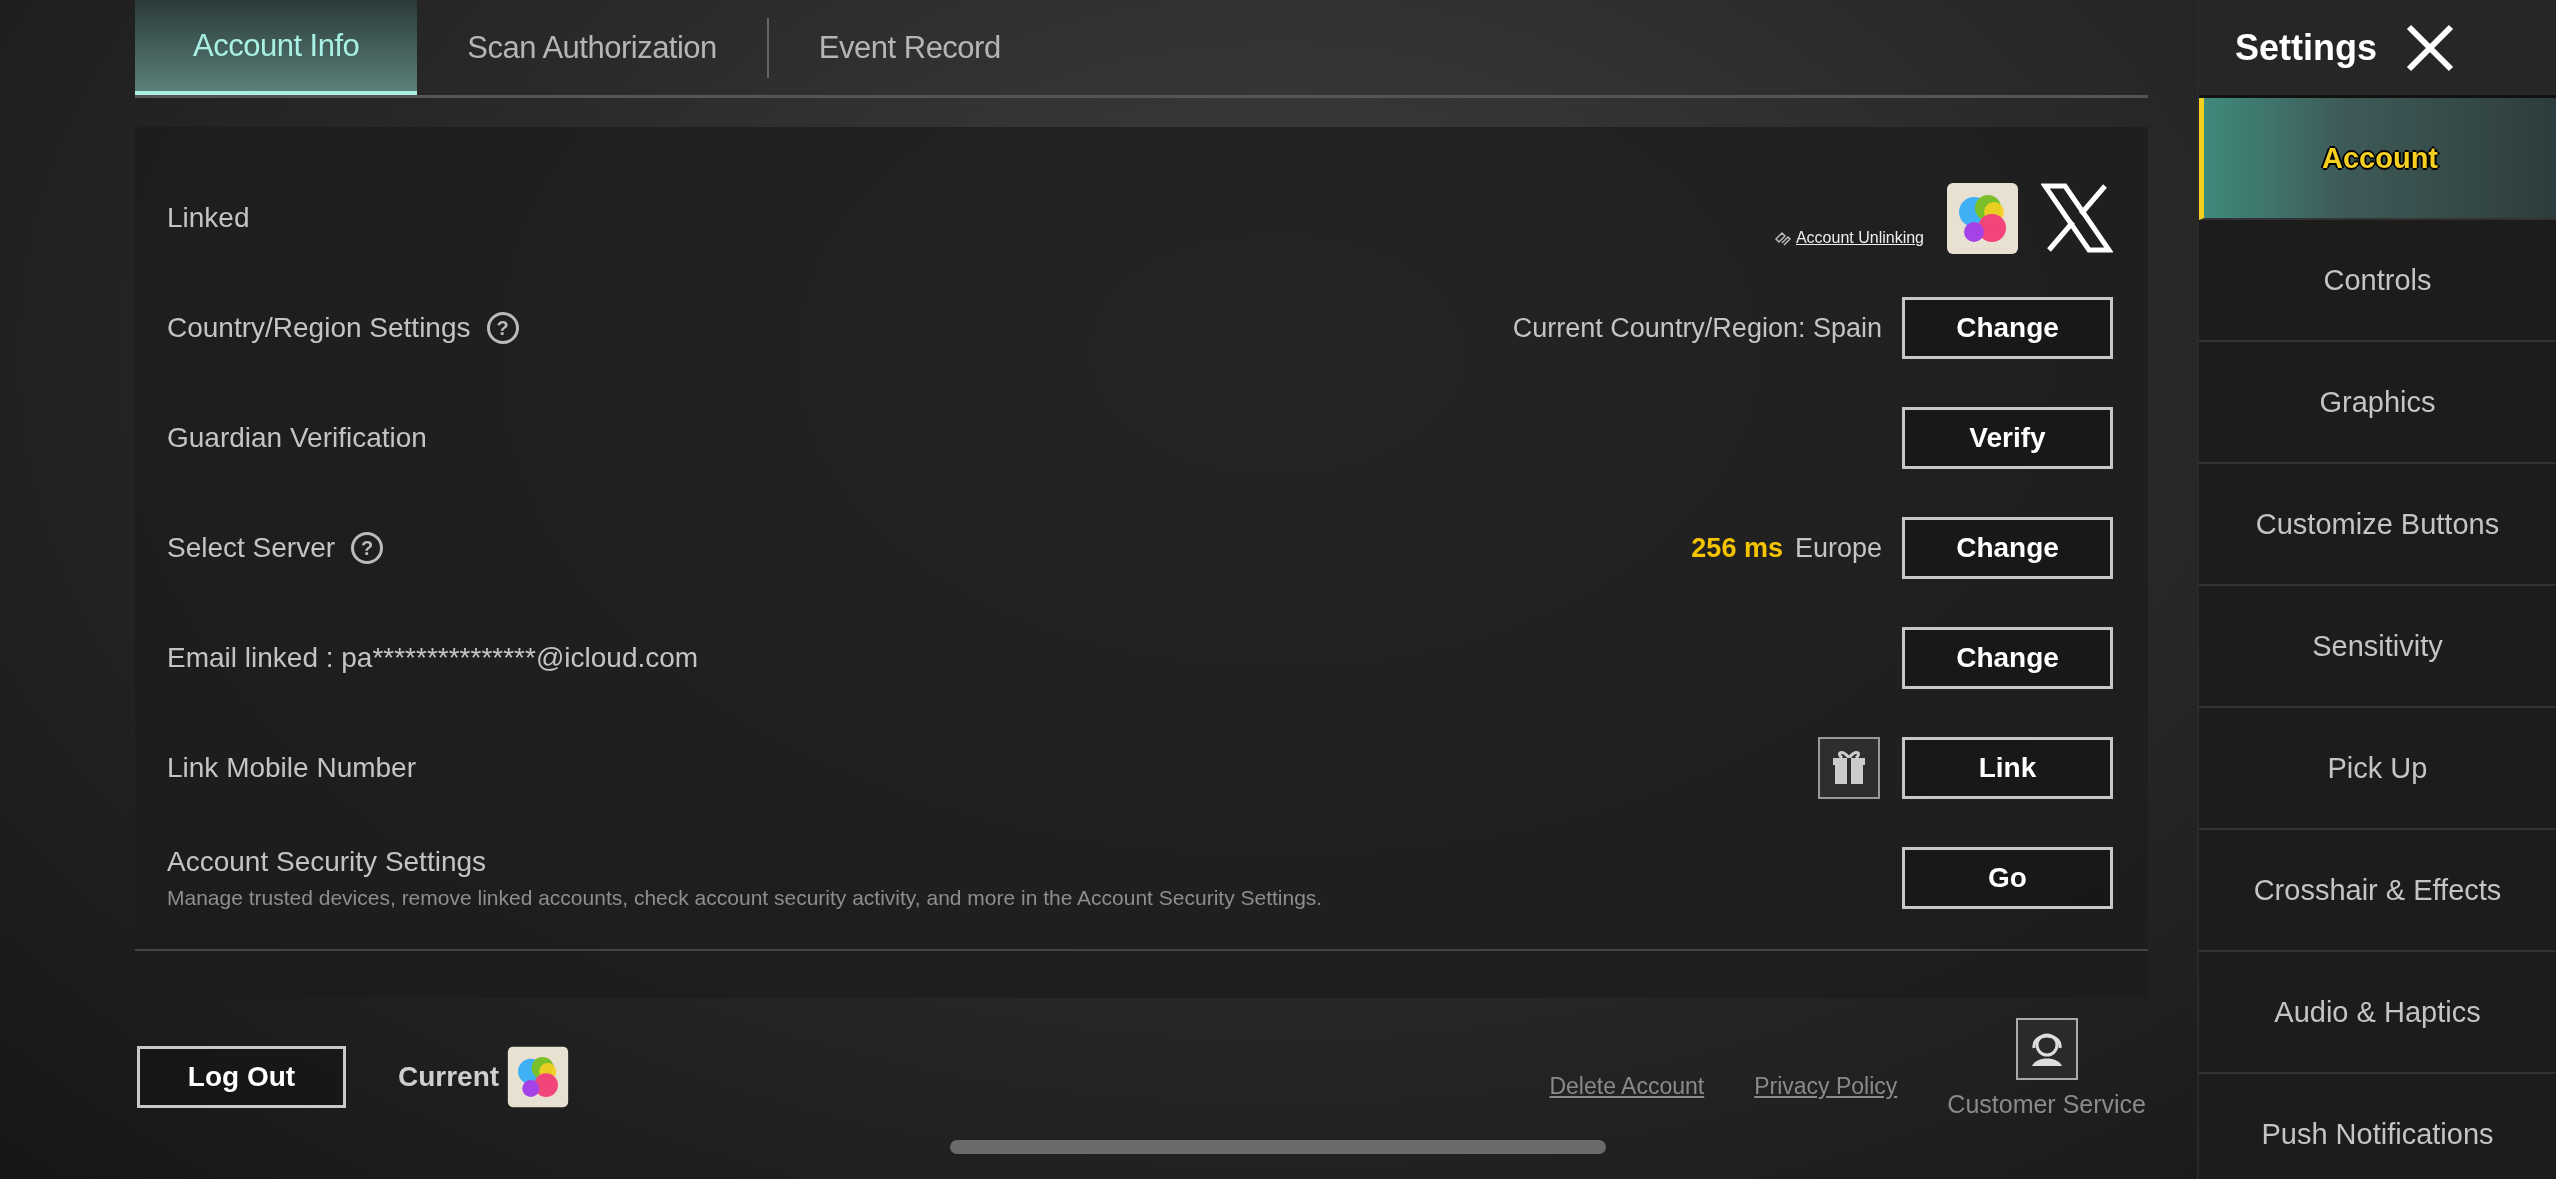  Describe the element at coordinates (241, 1077) in the screenshot. I see `log-out-button: Log Out` at that location.